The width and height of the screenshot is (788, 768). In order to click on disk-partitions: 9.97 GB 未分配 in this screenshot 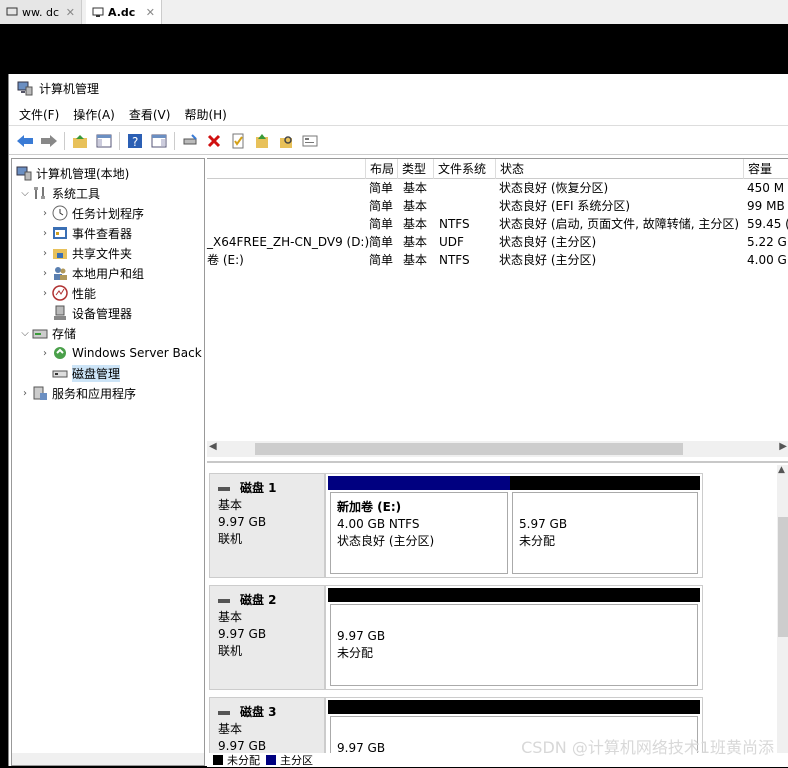, I will do `click(514, 637)`.